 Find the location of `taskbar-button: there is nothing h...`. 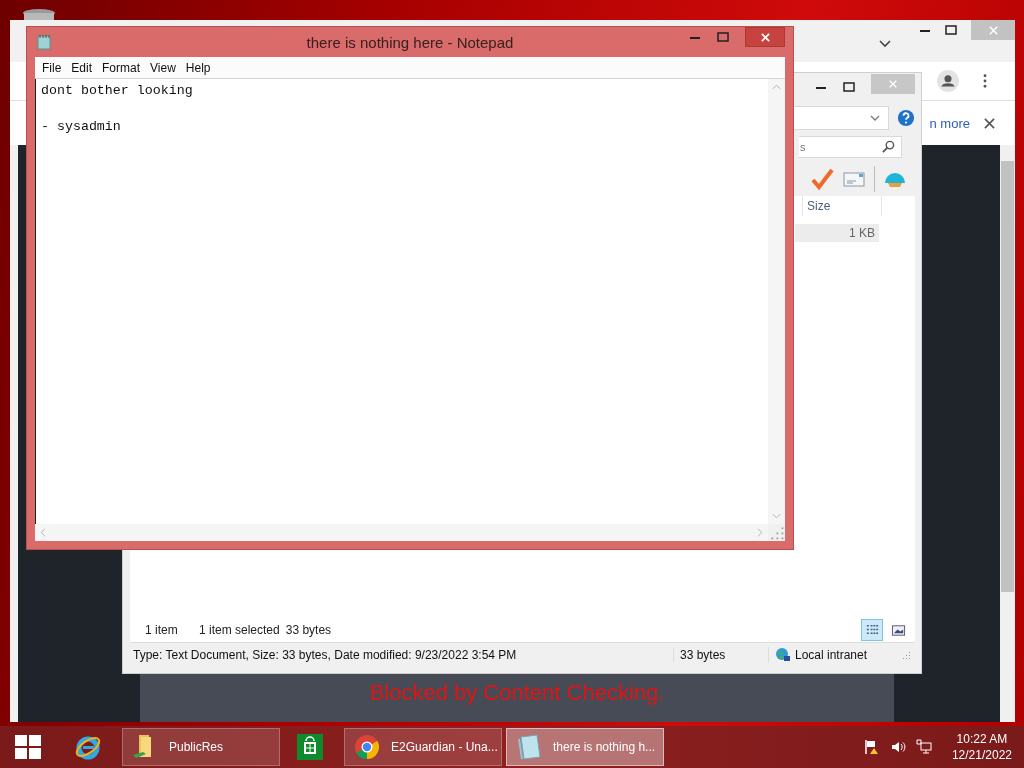

taskbar-button: there is nothing h... is located at coordinates (585, 747).